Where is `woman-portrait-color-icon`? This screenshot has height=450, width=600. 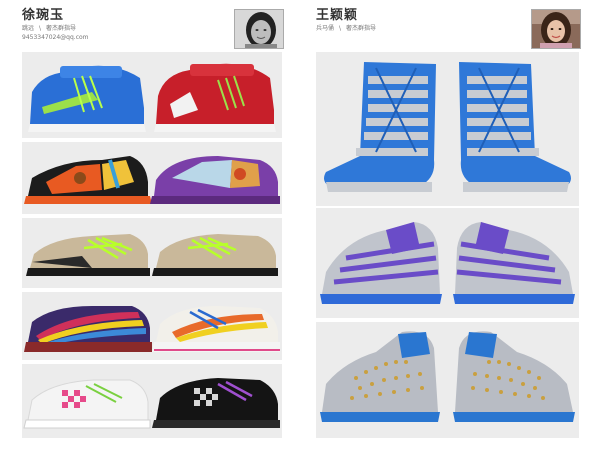
woman-portrait-color-icon is located at coordinates (556, 29).